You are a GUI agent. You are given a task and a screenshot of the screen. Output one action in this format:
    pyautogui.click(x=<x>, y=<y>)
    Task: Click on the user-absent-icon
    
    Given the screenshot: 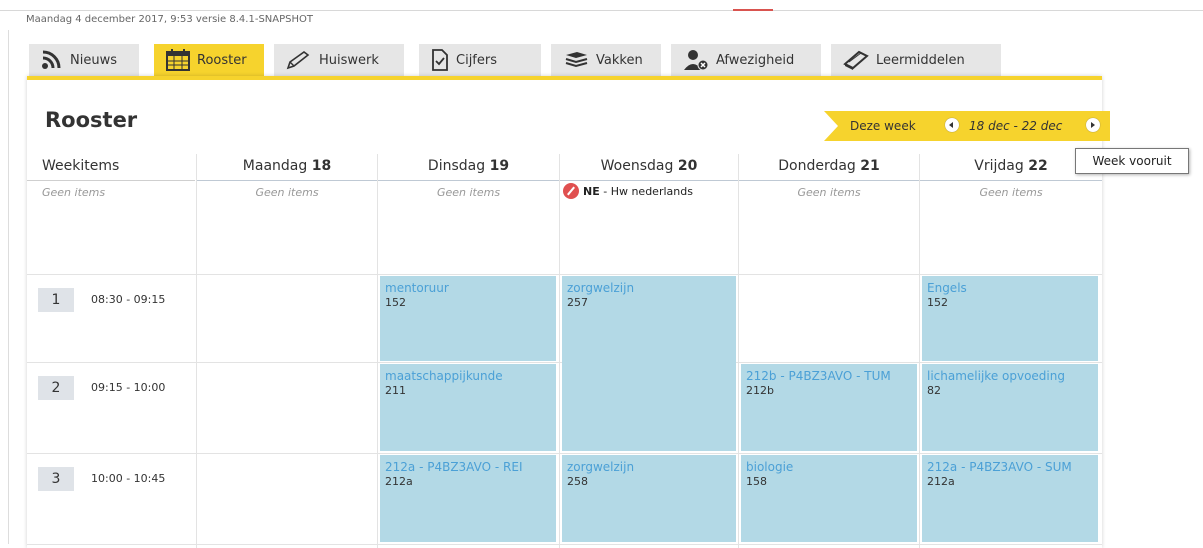 What is the action you would take?
    pyautogui.click(x=696, y=60)
    